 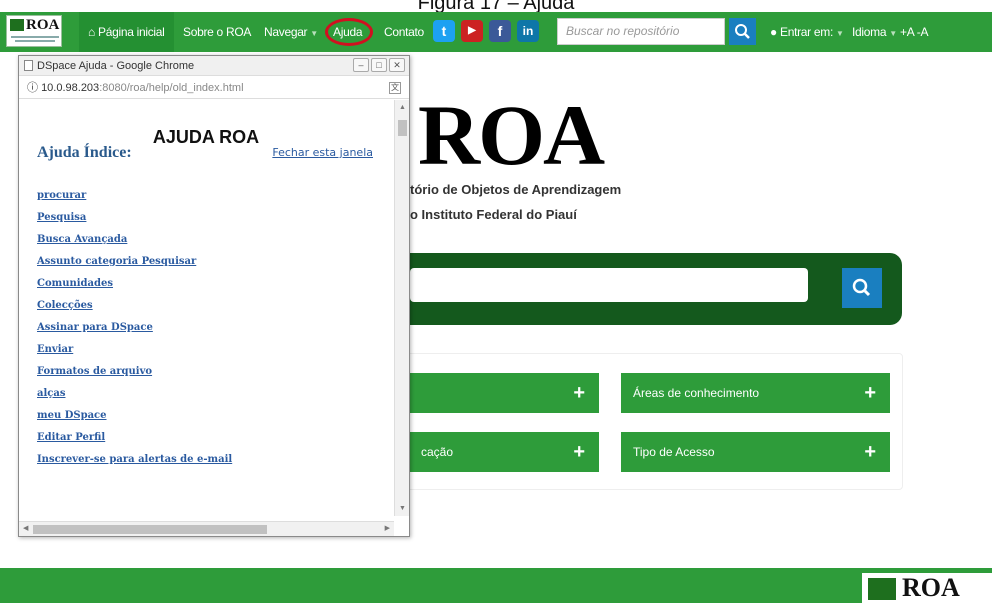 What do you see at coordinates (504, 452) in the screenshot?
I see `category-button-3: cação +` at bounding box center [504, 452].